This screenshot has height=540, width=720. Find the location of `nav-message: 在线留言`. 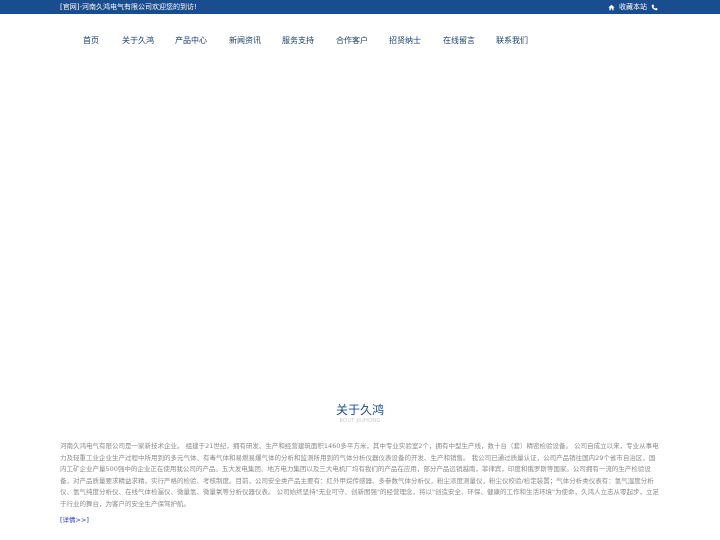

nav-message: 在线留言 is located at coordinates (459, 40).